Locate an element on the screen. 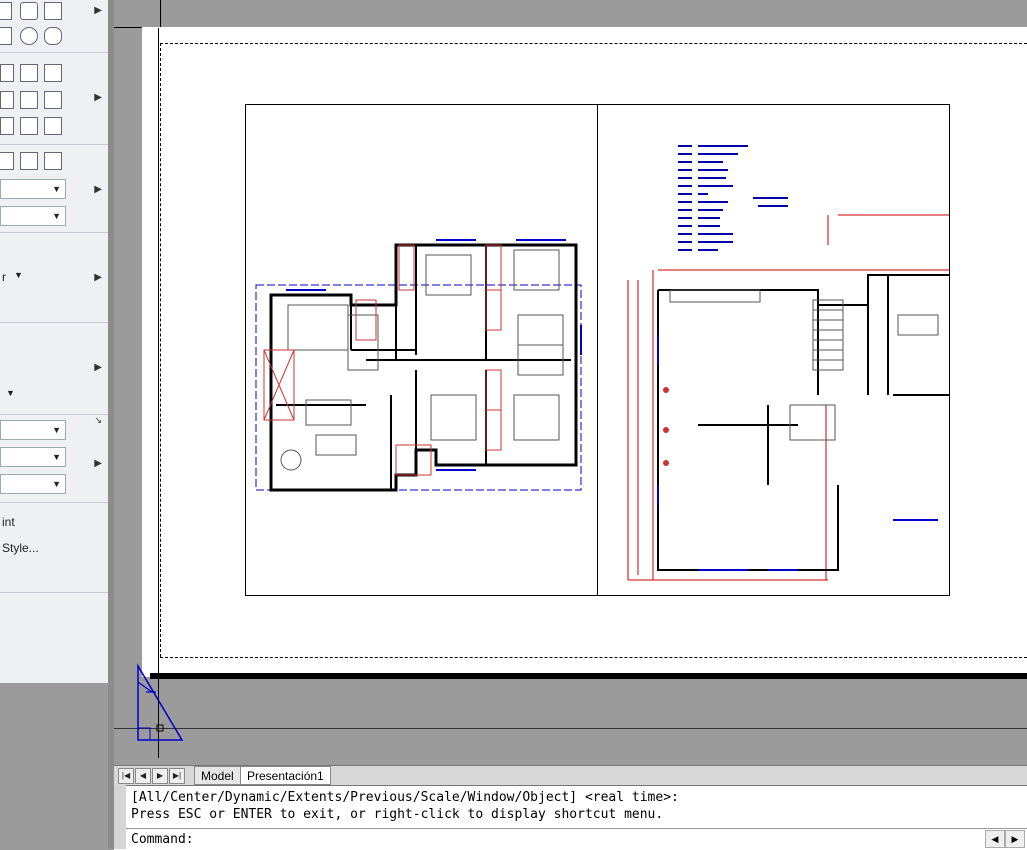 The image size is (1027, 850). color-dropdown: ▼ is located at coordinates (33, 430).